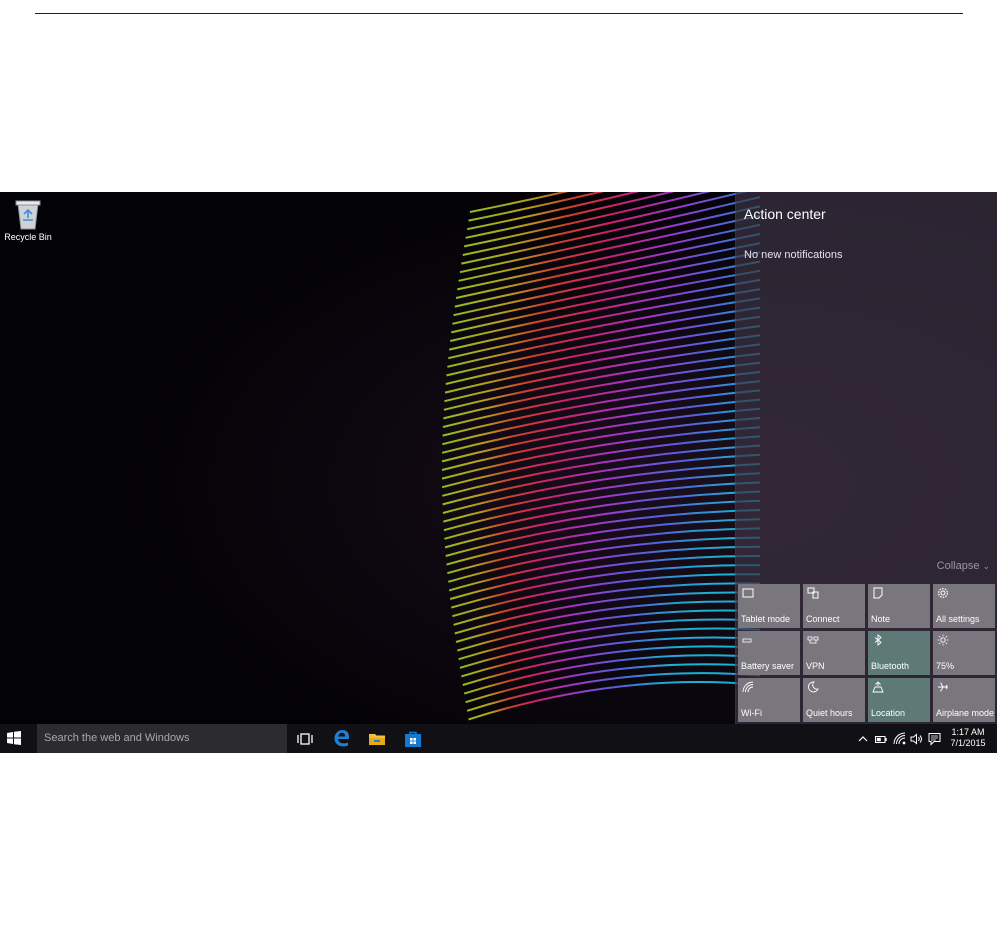 This screenshot has height=931, width=997. I want to click on vpn-icon, so click(813, 640).